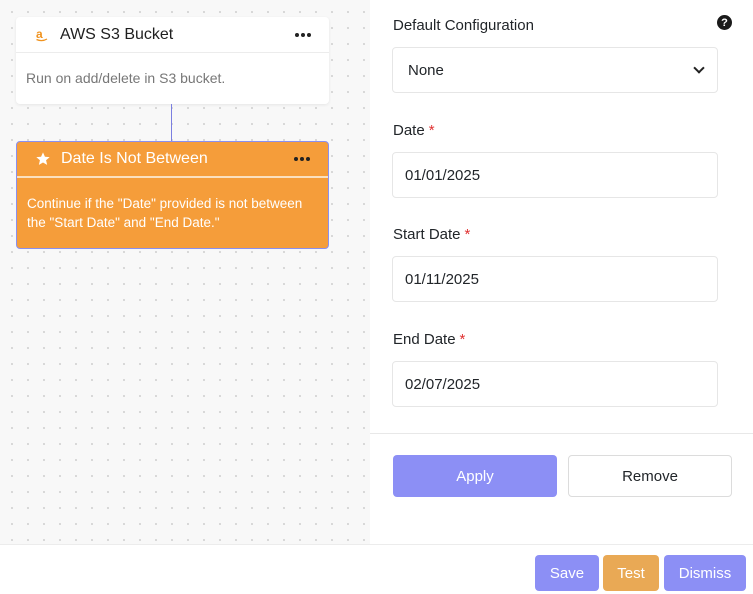 Image resolution: width=753 pixels, height=594 pixels. What do you see at coordinates (555, 175) in the screenshot?
I see `date-input: 01/01/2025` at bounding box center [555, 175].